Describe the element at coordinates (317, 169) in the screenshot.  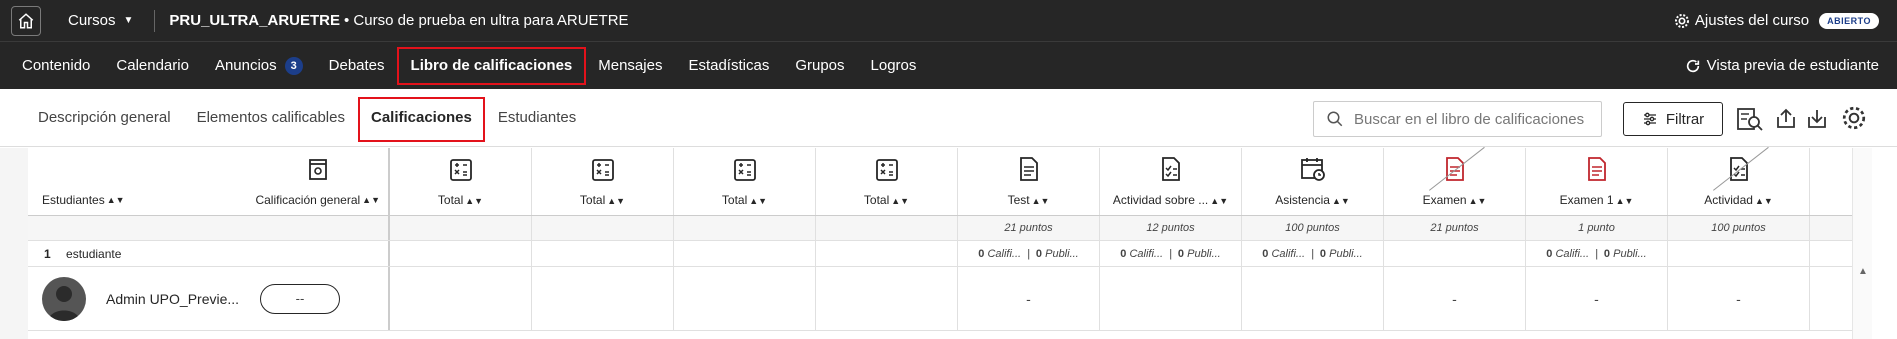
I see `overall-grade-icon` at that location.